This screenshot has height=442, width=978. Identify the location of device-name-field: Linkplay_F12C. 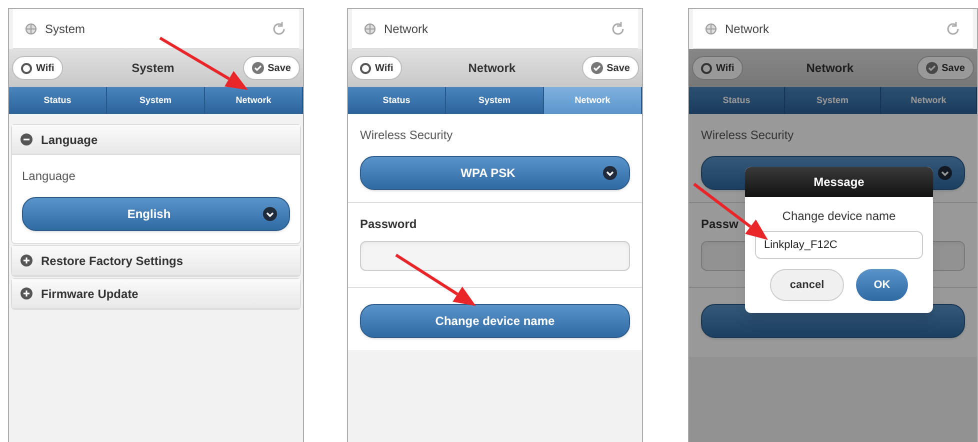
(839, 245).